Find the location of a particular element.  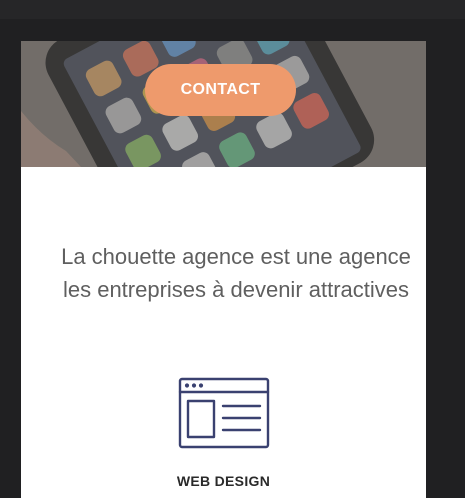

contact-button: CONTACT is located at coordinates (220, 90).